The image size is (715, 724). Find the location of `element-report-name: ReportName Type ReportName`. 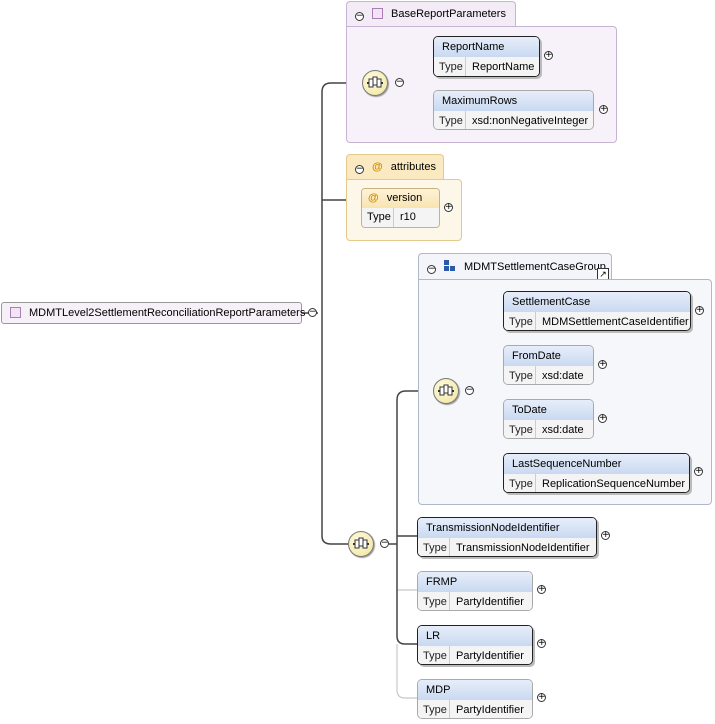

element-report-name: ReportName Type ReportName is located at coordinates (486, 56).